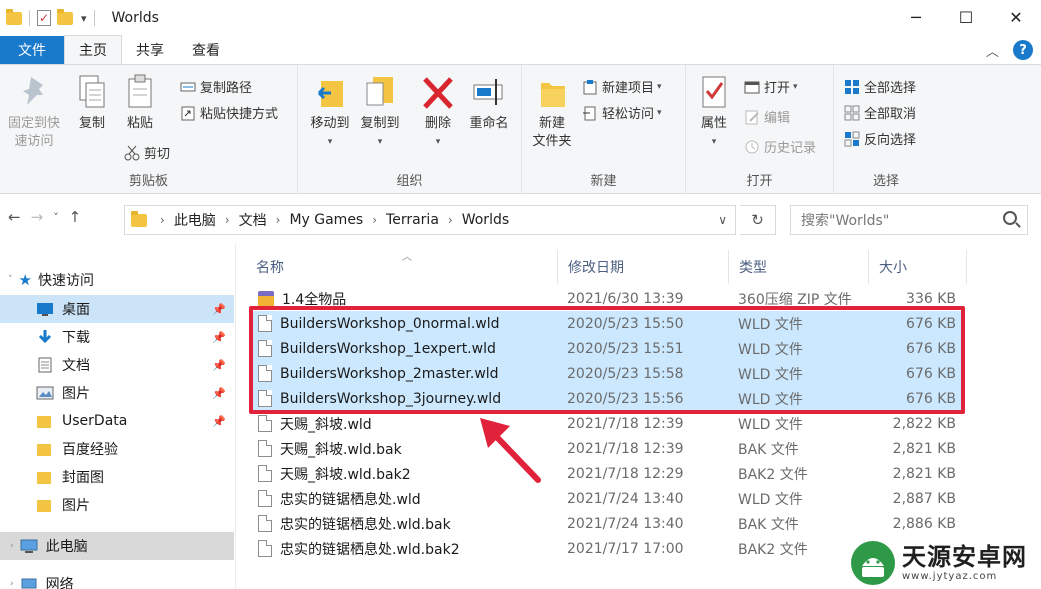 The height and width of the screenshot is (589, 1041). What do you see at coordinates (14, 217) in the screenshot?
I see `back-arrow-icon: ←` at bounding box center [14, 217].